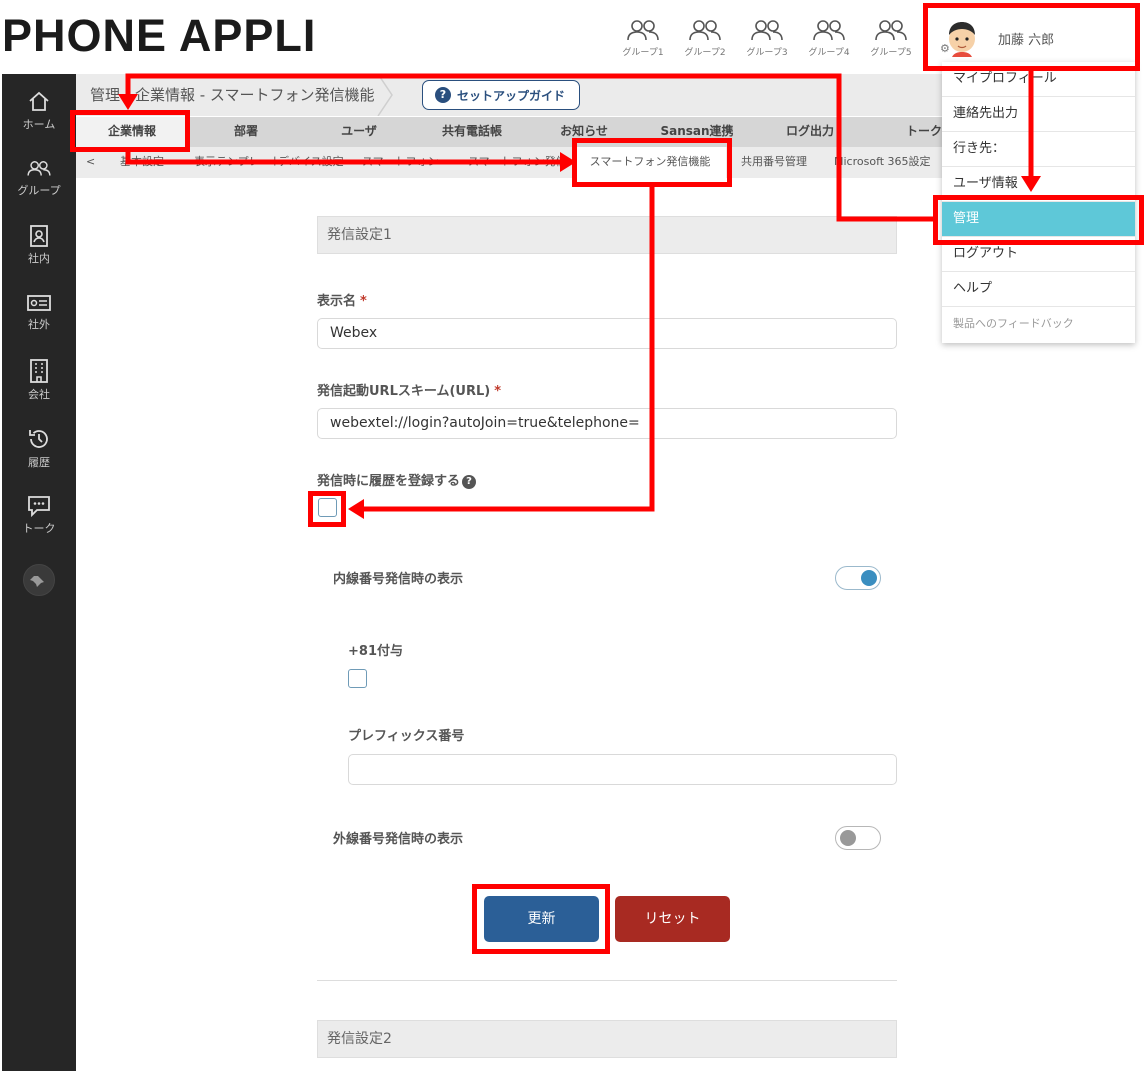  Describe the element at coordinates (584, 132) in the screenshot. I see `tab-notices: お知らせ` at that location.